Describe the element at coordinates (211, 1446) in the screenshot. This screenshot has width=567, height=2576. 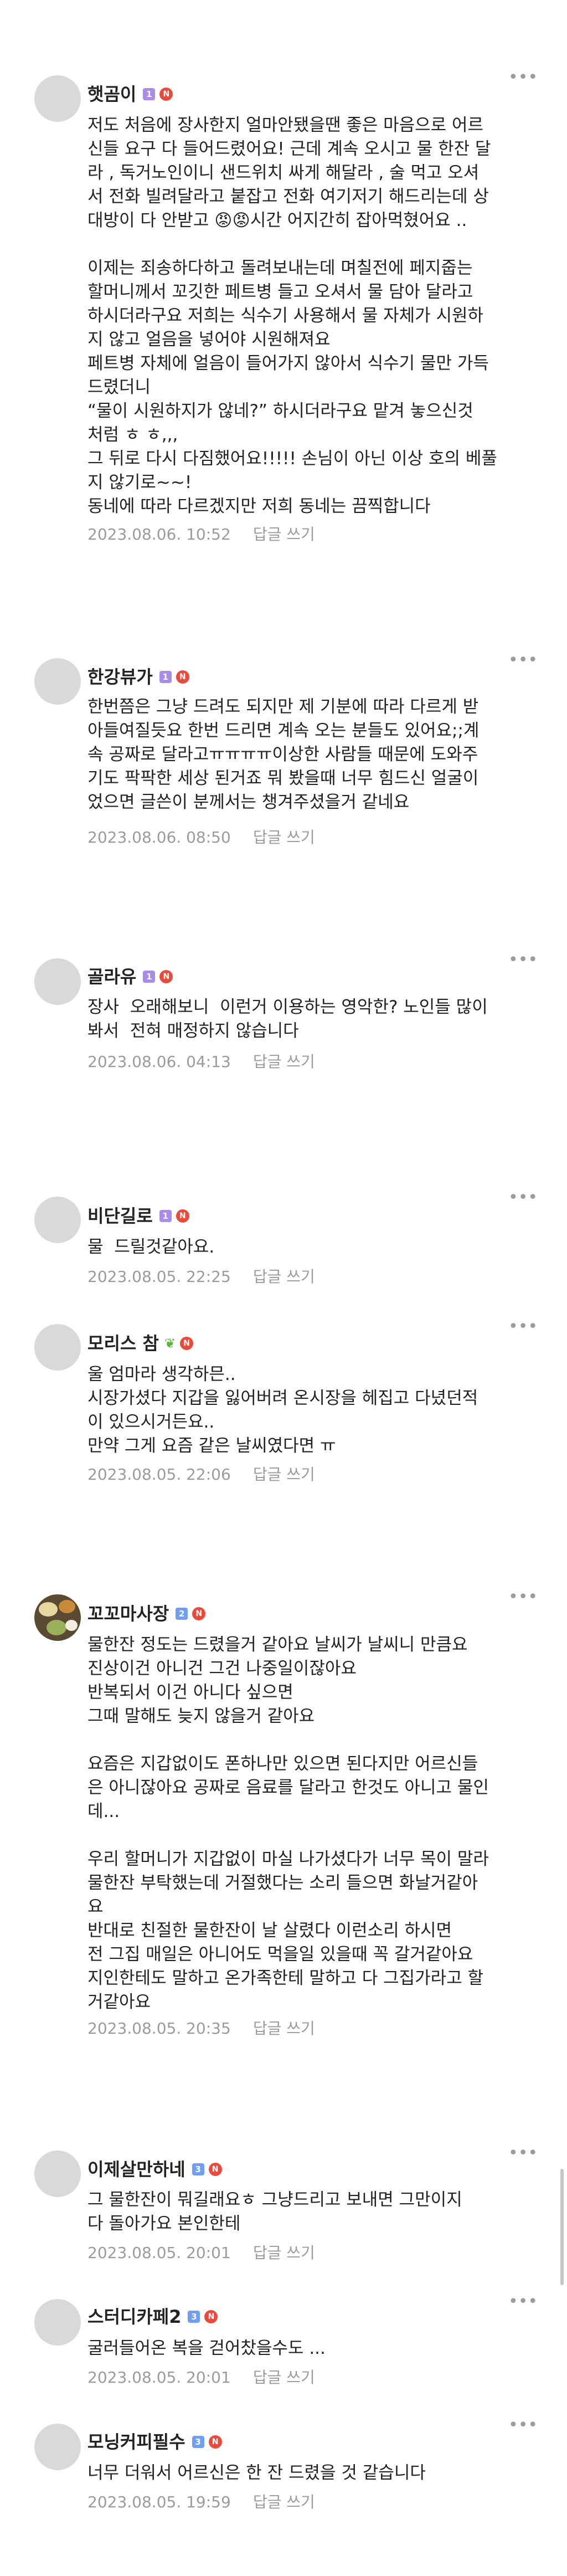
I see `comment-line: 만약 그게 요즘 같은 날씨였다면 ㅠ` at that location.